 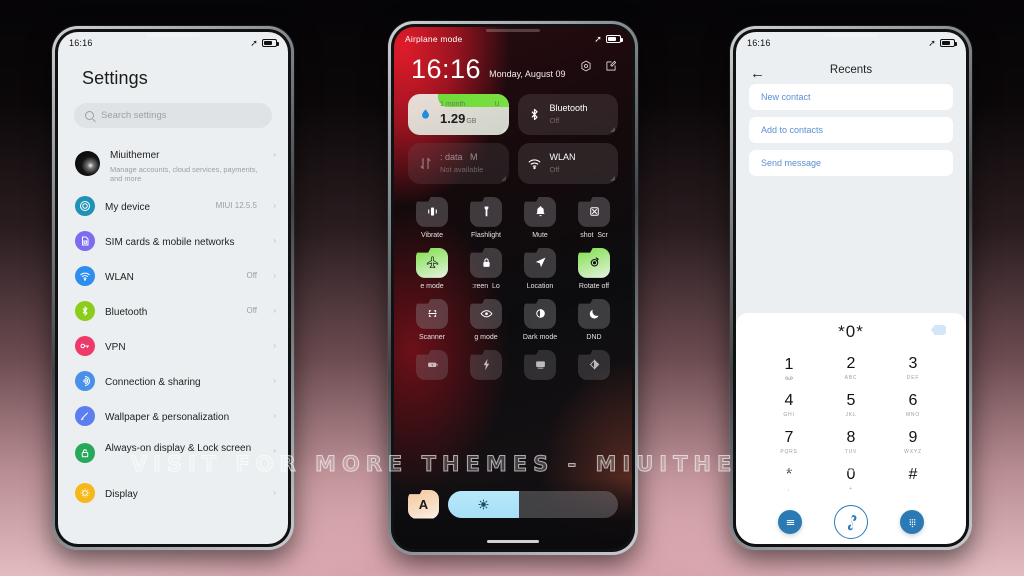 I want to click on action-send-message: Send message, so click(x=851, y=163).